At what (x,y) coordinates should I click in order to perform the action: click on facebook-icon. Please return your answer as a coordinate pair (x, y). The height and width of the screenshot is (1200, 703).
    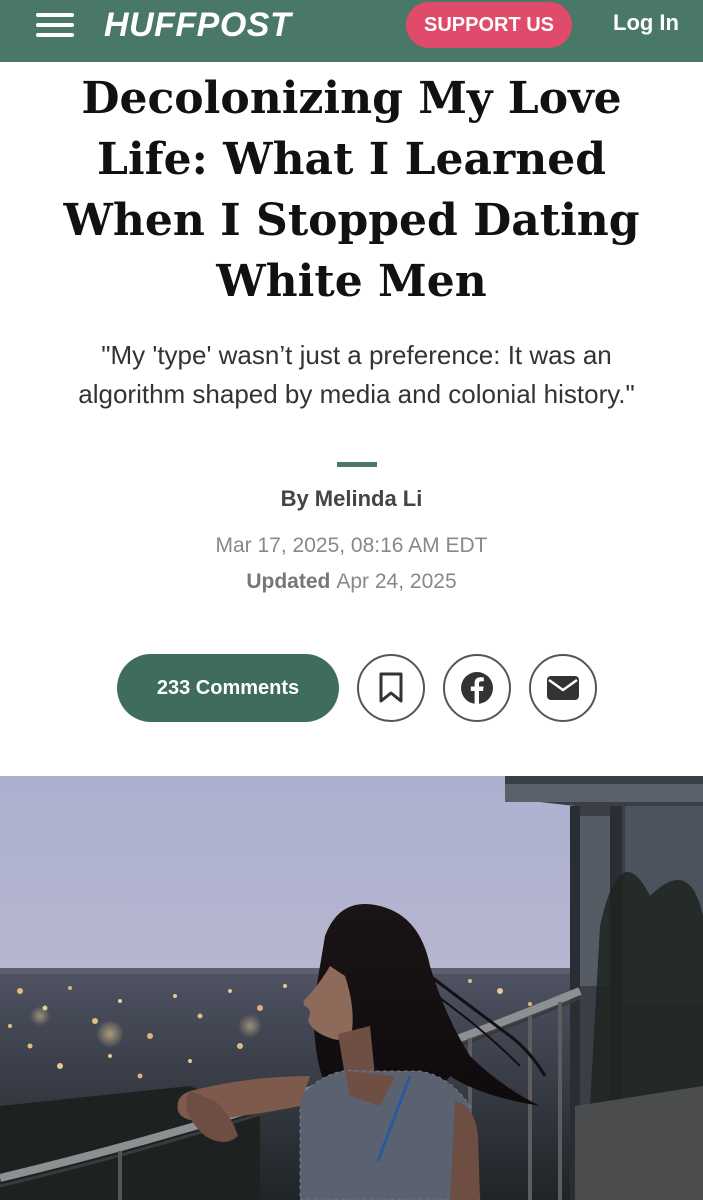
    Looking at the image, I should click on (477, 688).